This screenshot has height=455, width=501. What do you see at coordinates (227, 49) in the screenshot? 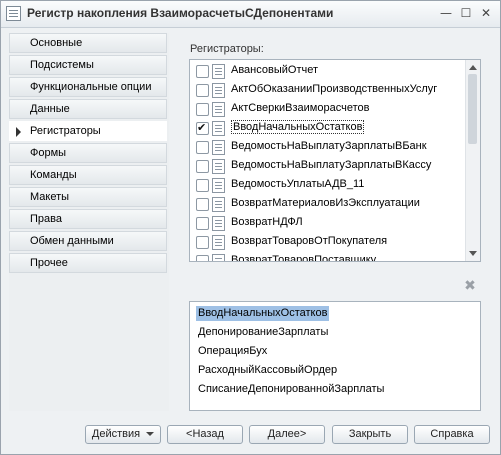
I see `registrators-label: Регистраторы:` at bounding box center [227, 49].